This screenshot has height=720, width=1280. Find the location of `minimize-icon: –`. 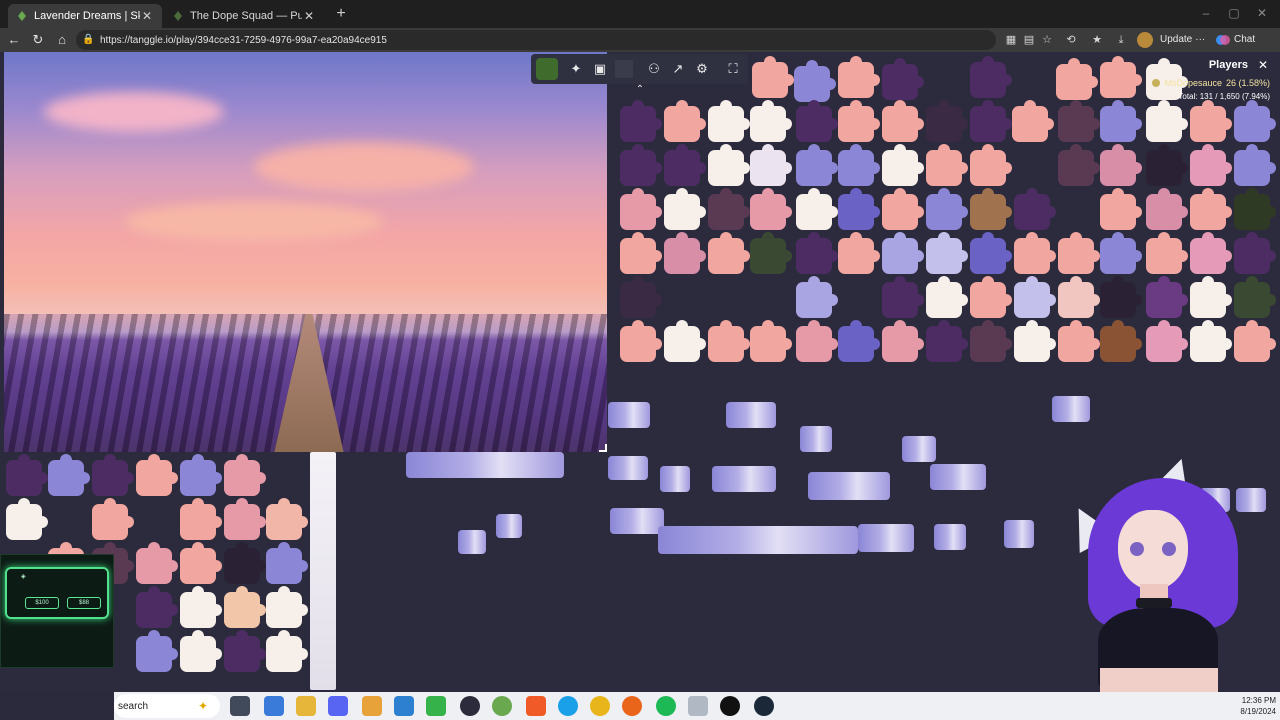

minimize-icon: – is located at coordinates (1206, 13).